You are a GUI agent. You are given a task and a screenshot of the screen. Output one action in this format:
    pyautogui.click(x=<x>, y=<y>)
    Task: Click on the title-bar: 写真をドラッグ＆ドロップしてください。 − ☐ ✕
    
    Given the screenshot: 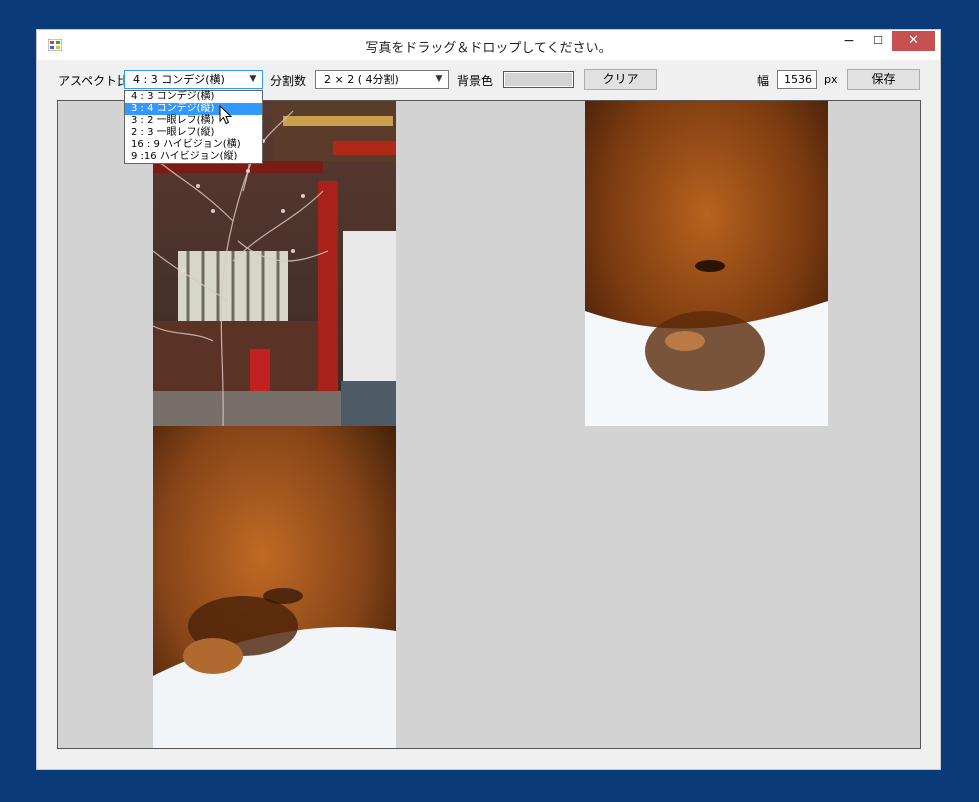 What is the action you would take?
    pyautogui.click(x=488, y=45)
    